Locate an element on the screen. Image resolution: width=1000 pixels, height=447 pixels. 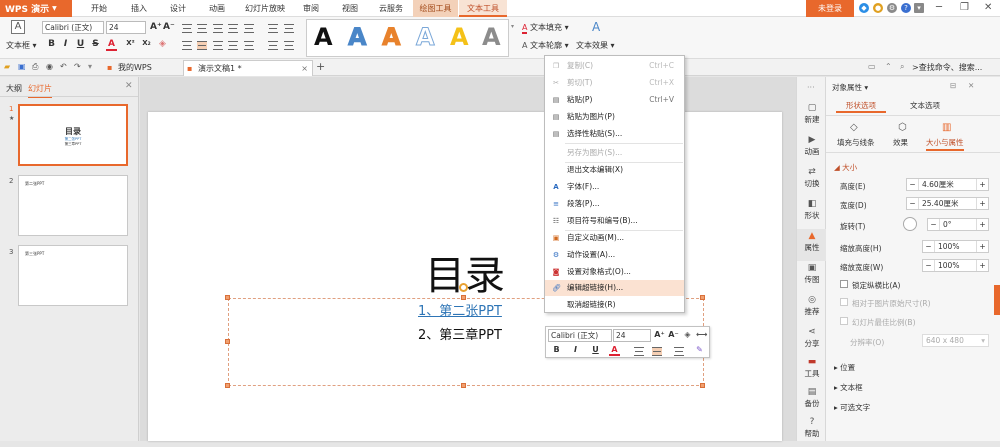
text-style-5: A is located at coordinates (459, 37).